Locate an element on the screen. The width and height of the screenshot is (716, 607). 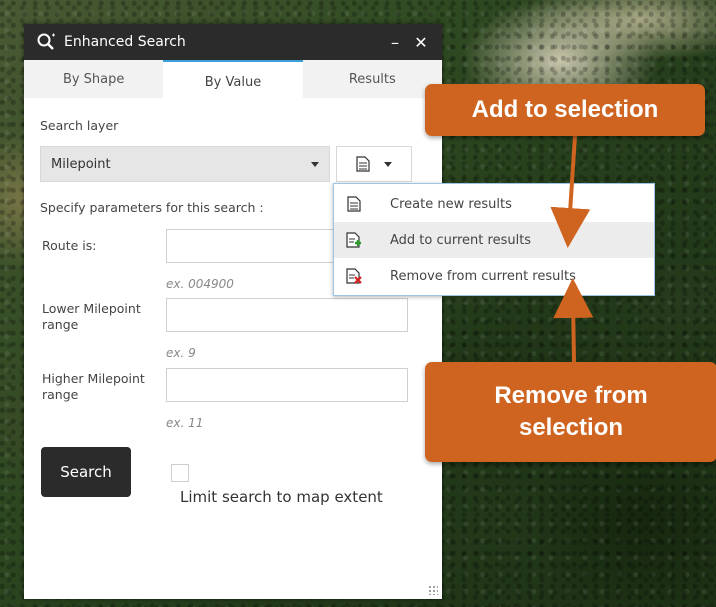
remove-callout-line2: selection is located at coordinates (571, 427).